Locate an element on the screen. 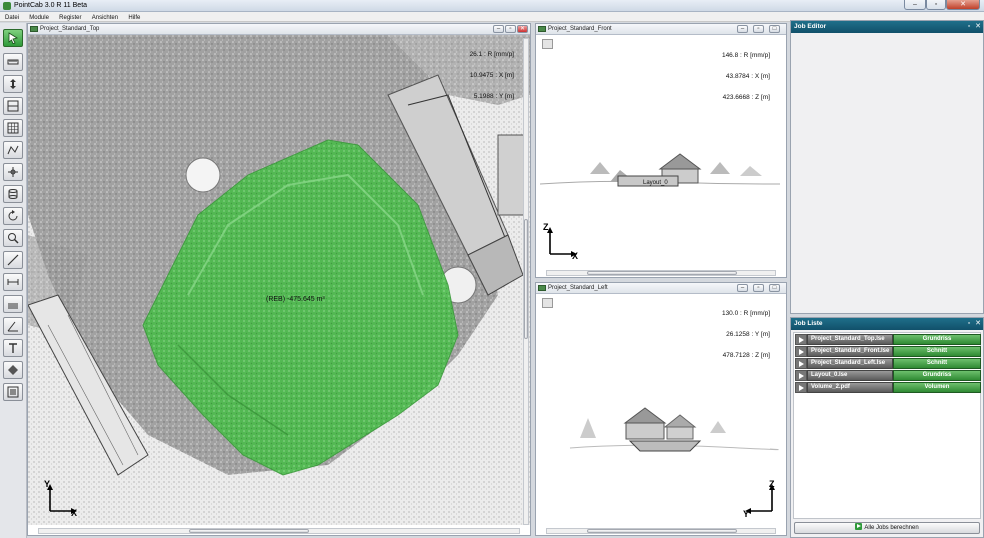 The image size is (984, 538). polyline-icon is located at coordinates (13, 150).